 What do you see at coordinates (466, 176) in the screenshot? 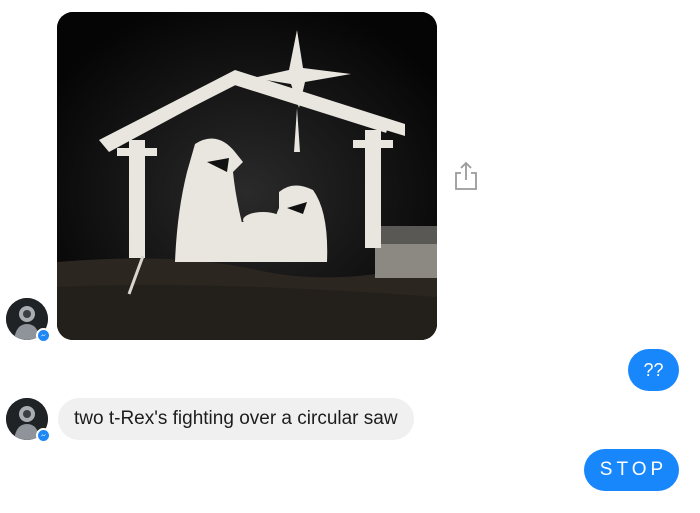
I see `share-icon` at bounding box center [466, 176].